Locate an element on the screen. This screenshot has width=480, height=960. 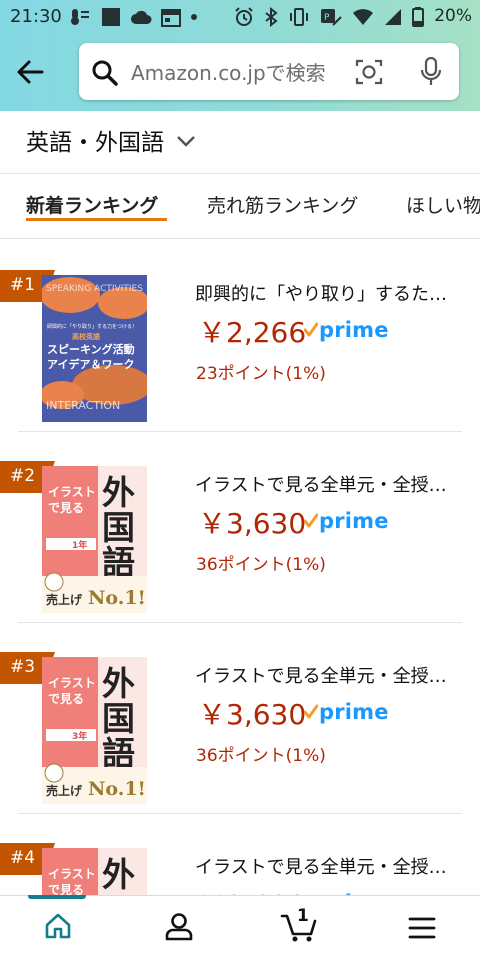
book-cover-image: 外 国 語 イラスト で見る 3年 売上げ No.1! is located at coordinates (94, 730).